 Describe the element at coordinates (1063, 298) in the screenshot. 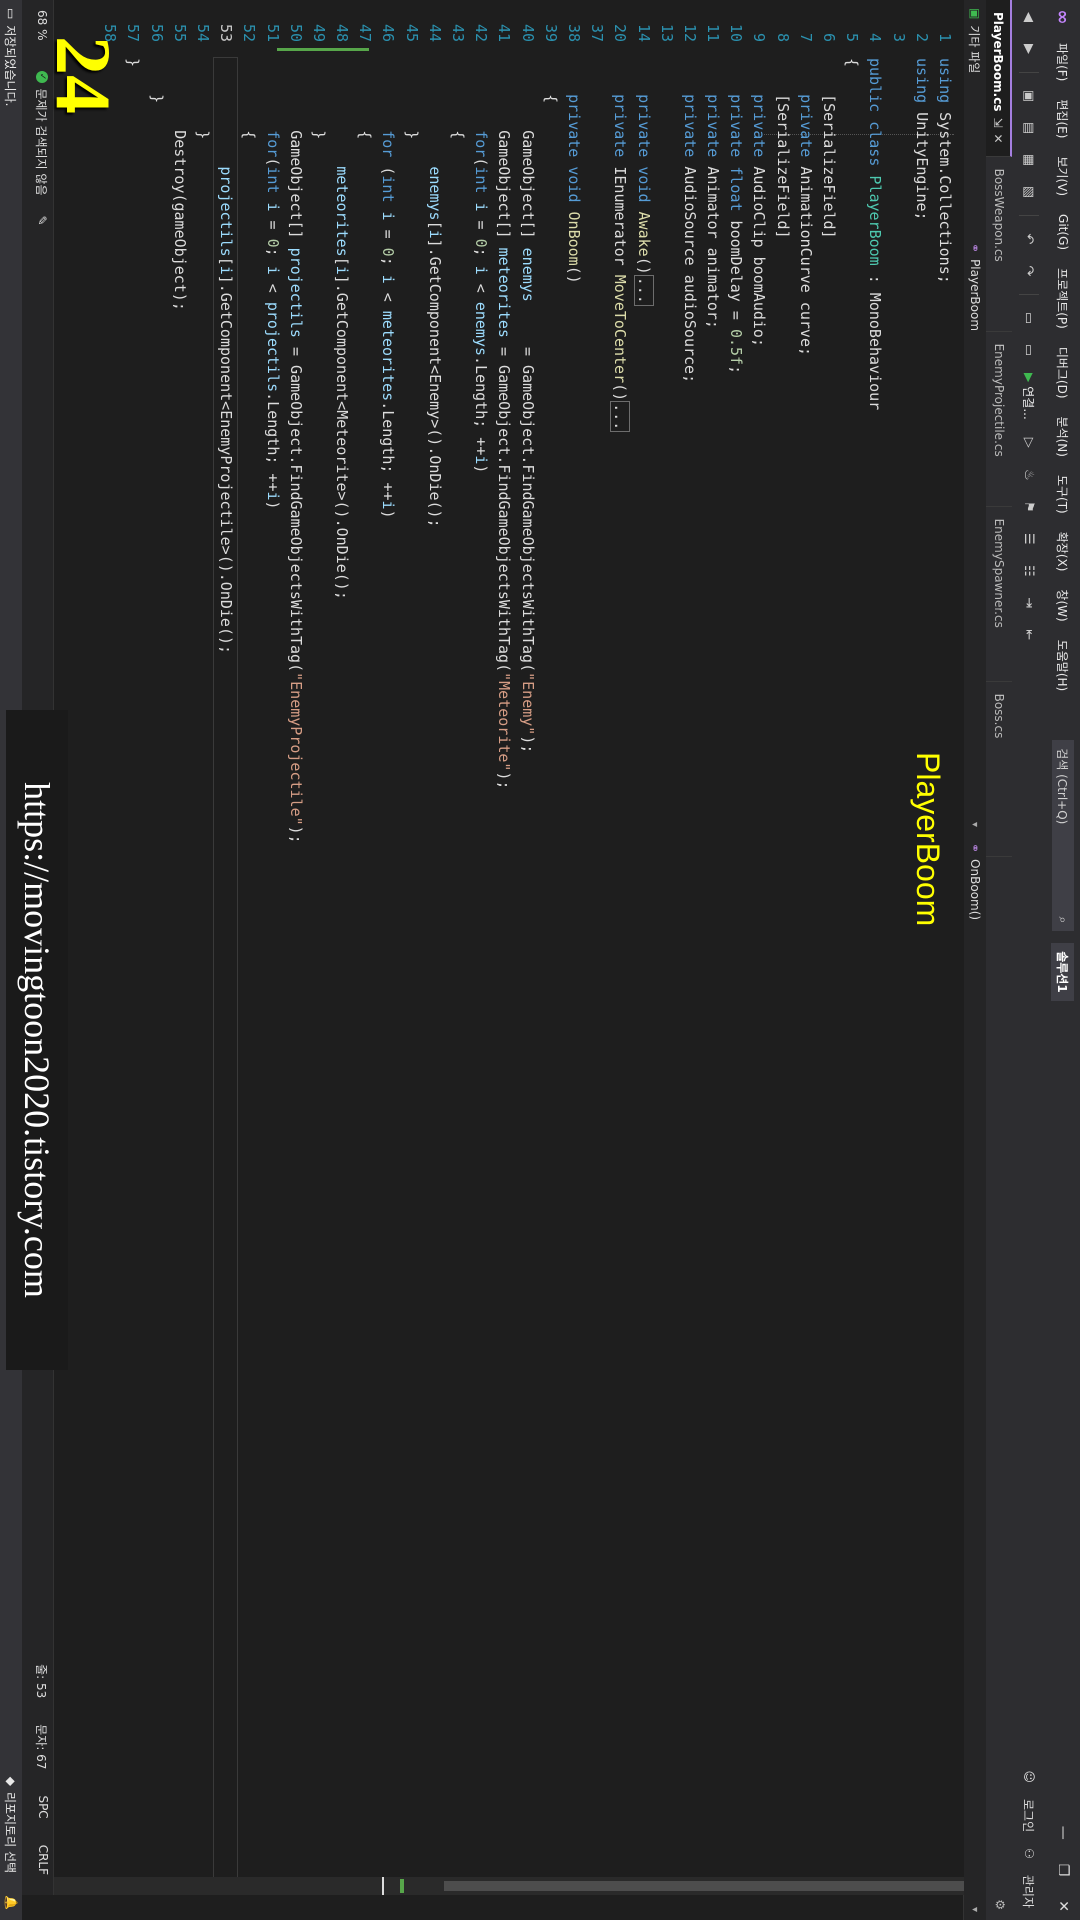

I see `menu-project: 프로젝트(P)` at that location.